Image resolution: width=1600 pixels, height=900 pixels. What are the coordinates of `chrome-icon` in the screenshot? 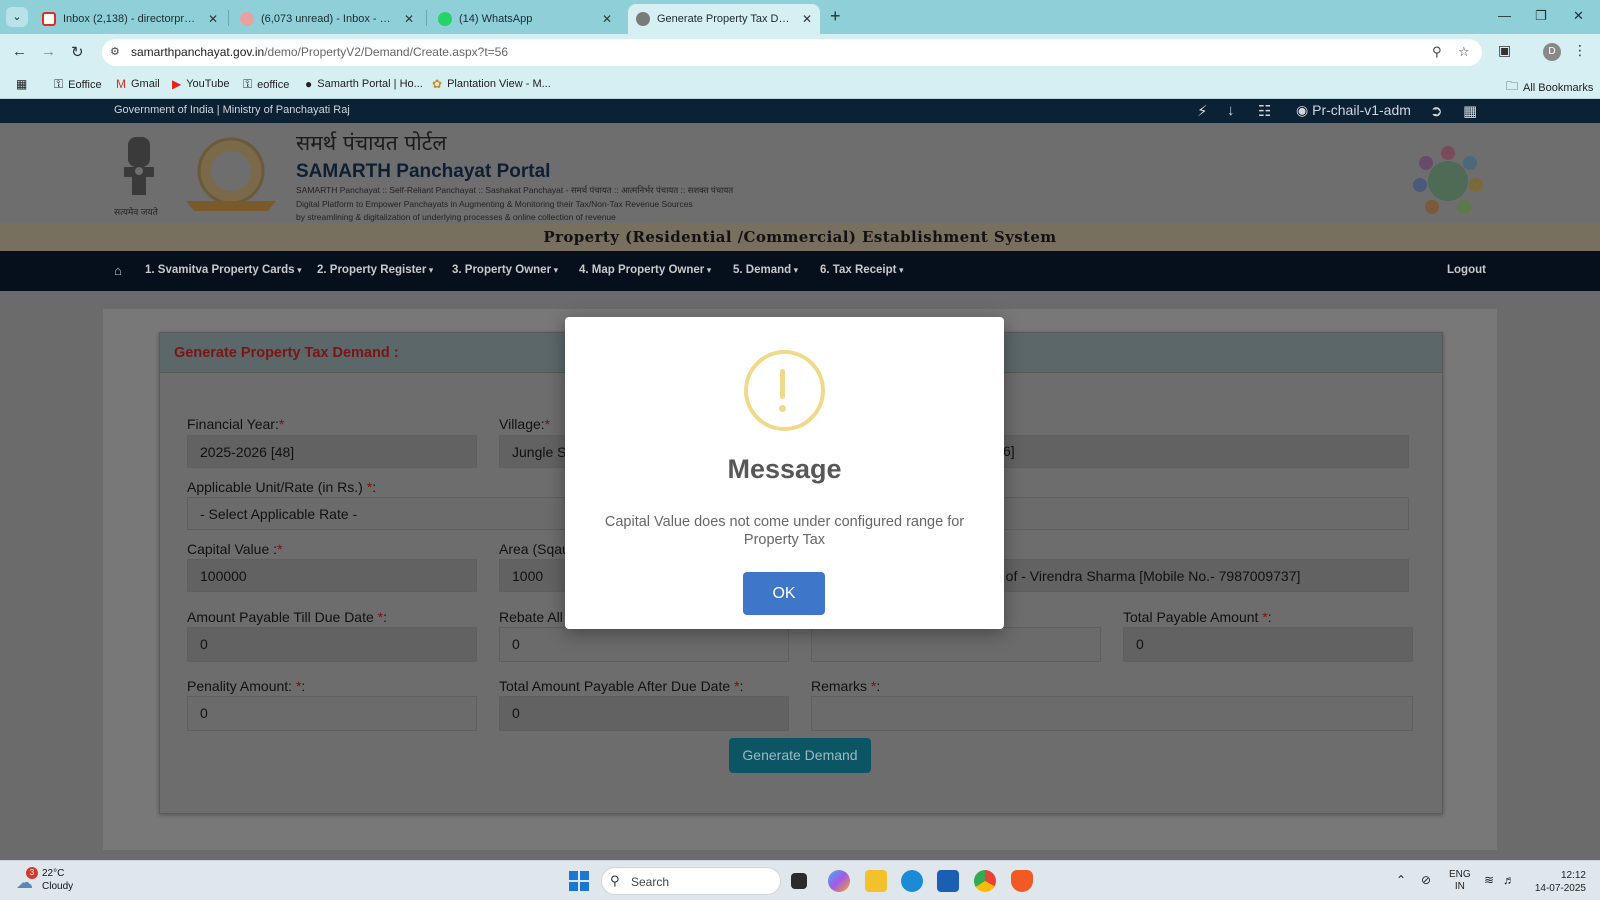 It's located at (985, 881).